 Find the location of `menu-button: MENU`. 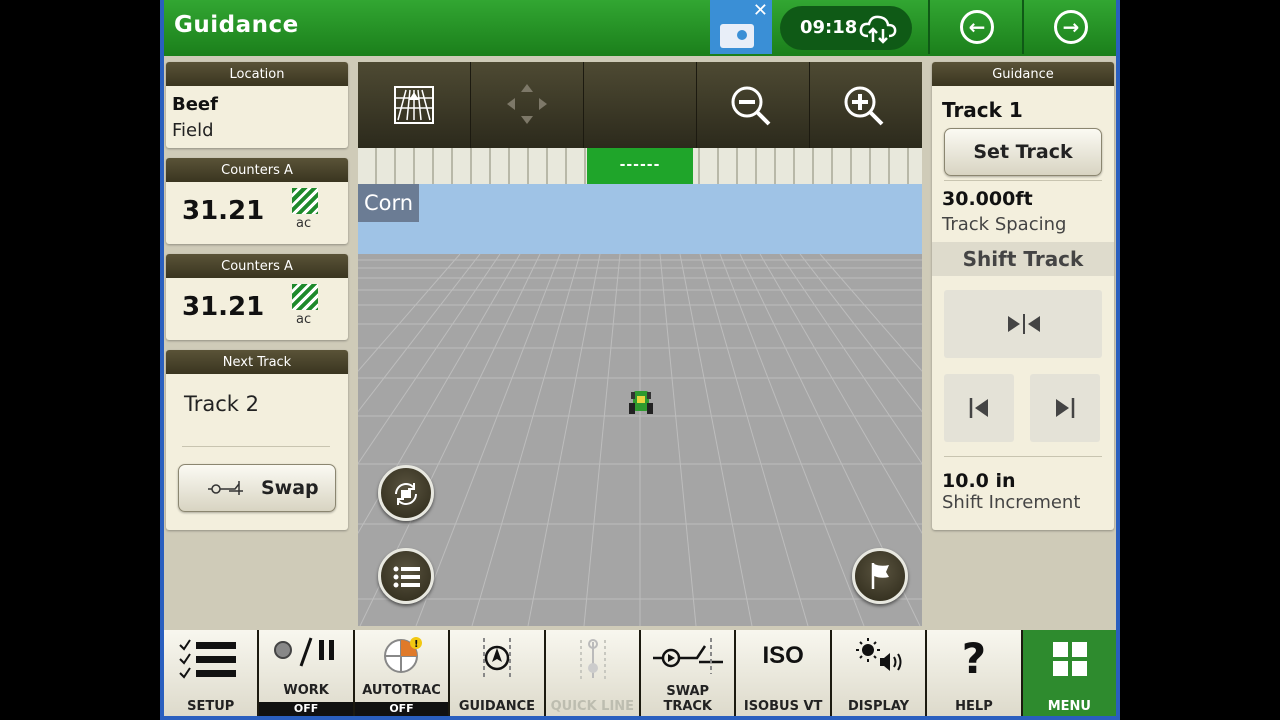

menu-button: MENU is located at coordinates (1069, 673).